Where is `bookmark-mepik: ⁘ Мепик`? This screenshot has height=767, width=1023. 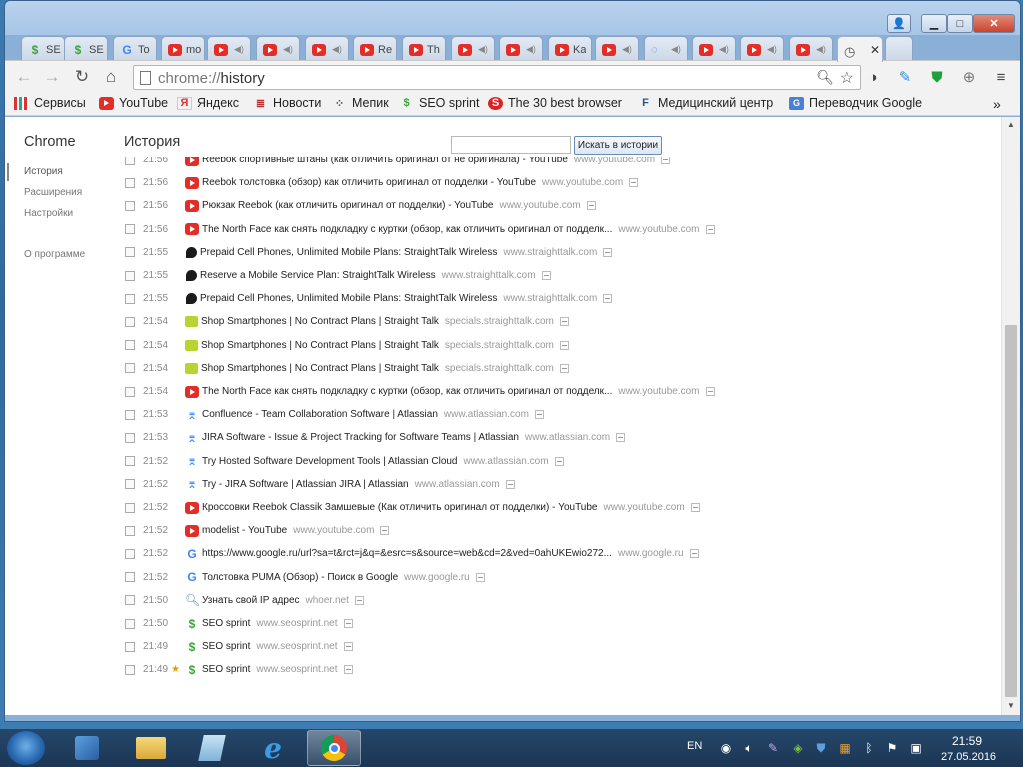 bookmark-mepik: ⁘ Мепик is located at coordinates (360, 103).